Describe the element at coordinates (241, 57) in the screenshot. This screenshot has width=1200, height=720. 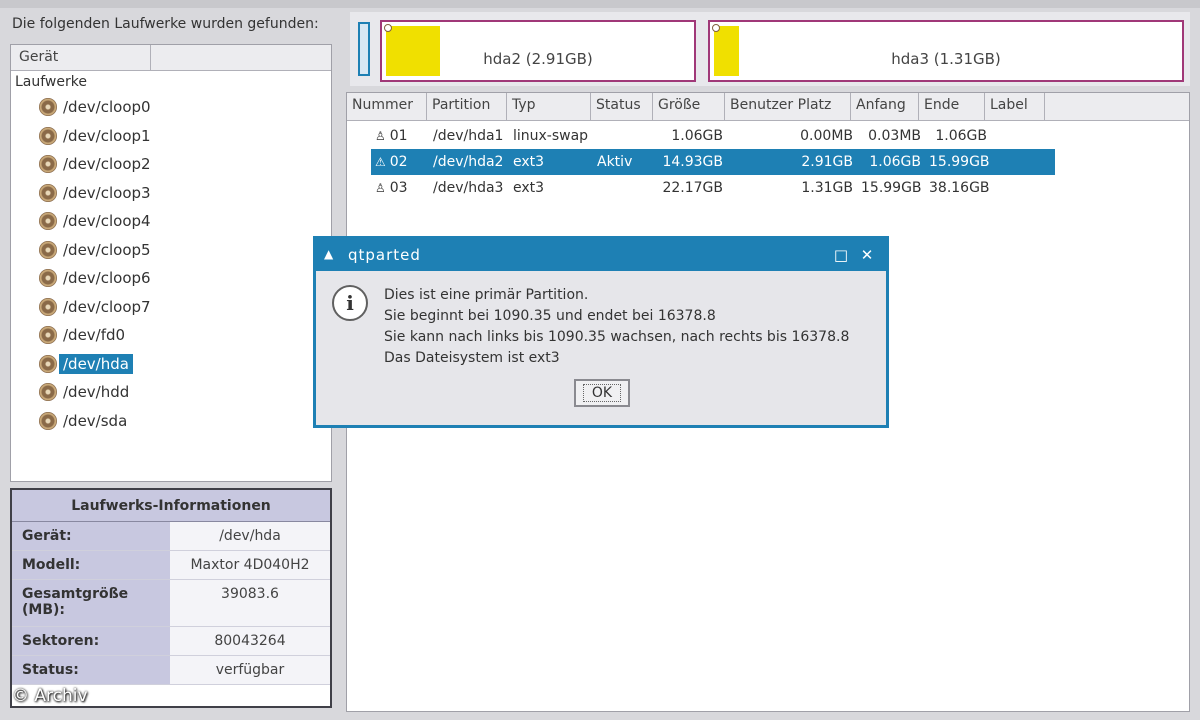
I see `tree-header-blank` at that location.